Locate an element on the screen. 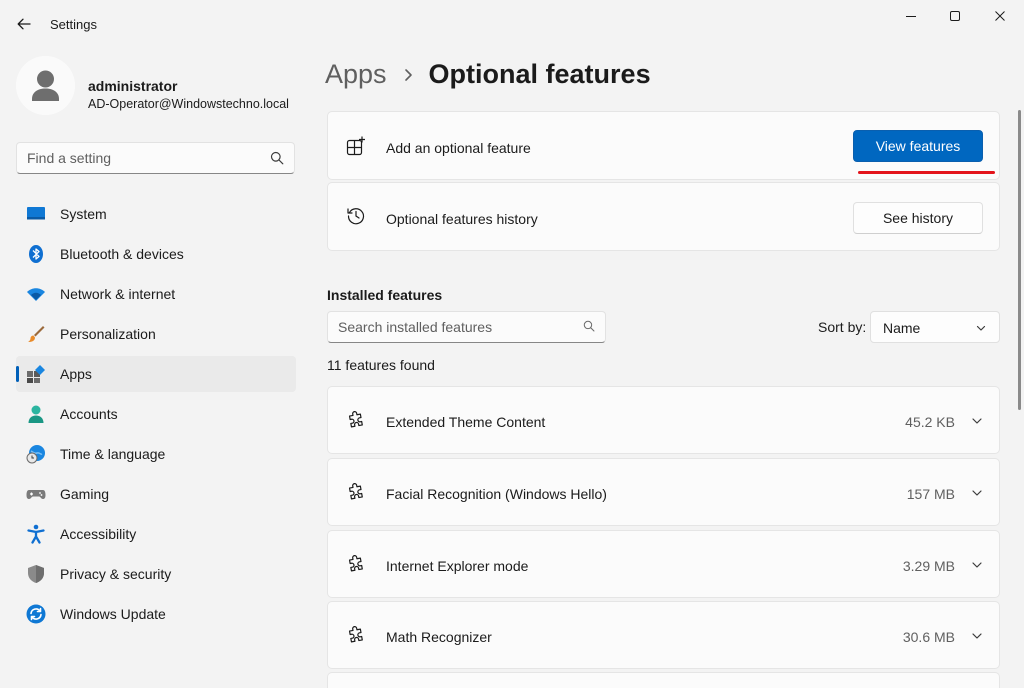 This screenshot has height=688, width=1024. annotation-underline is located at coordinates (926, 172).